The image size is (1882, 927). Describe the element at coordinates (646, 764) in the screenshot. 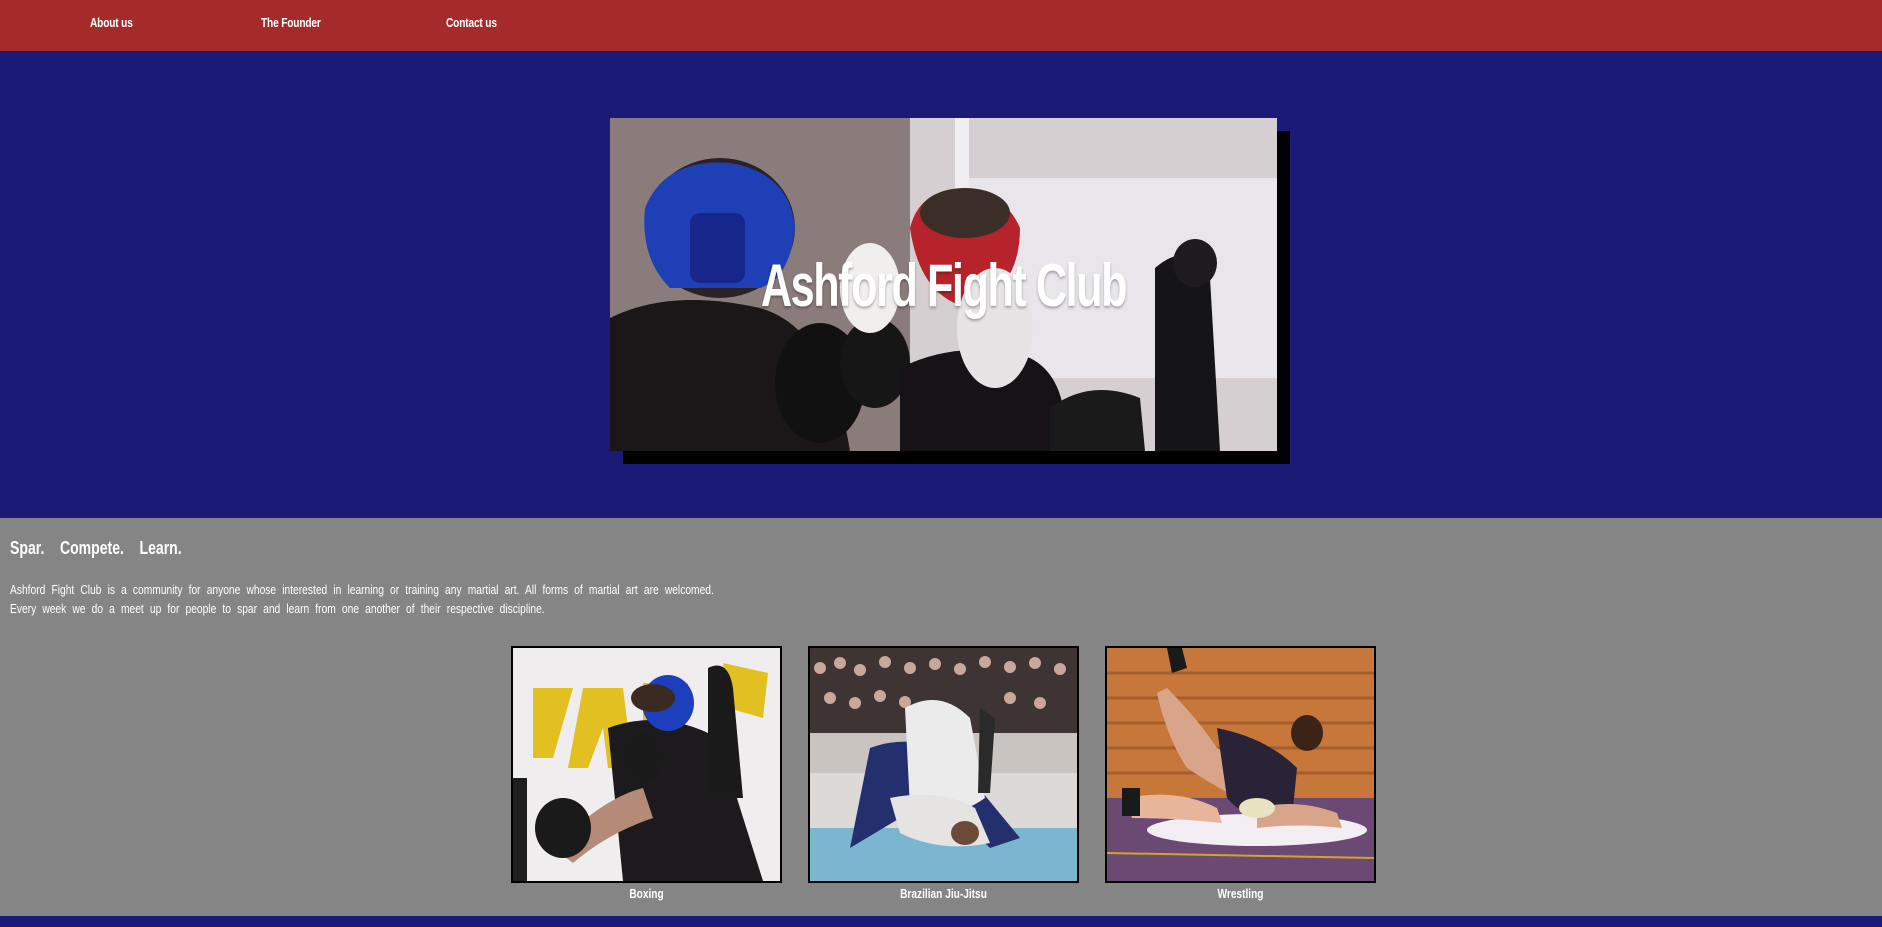

I see `boxing-photo` at that location.